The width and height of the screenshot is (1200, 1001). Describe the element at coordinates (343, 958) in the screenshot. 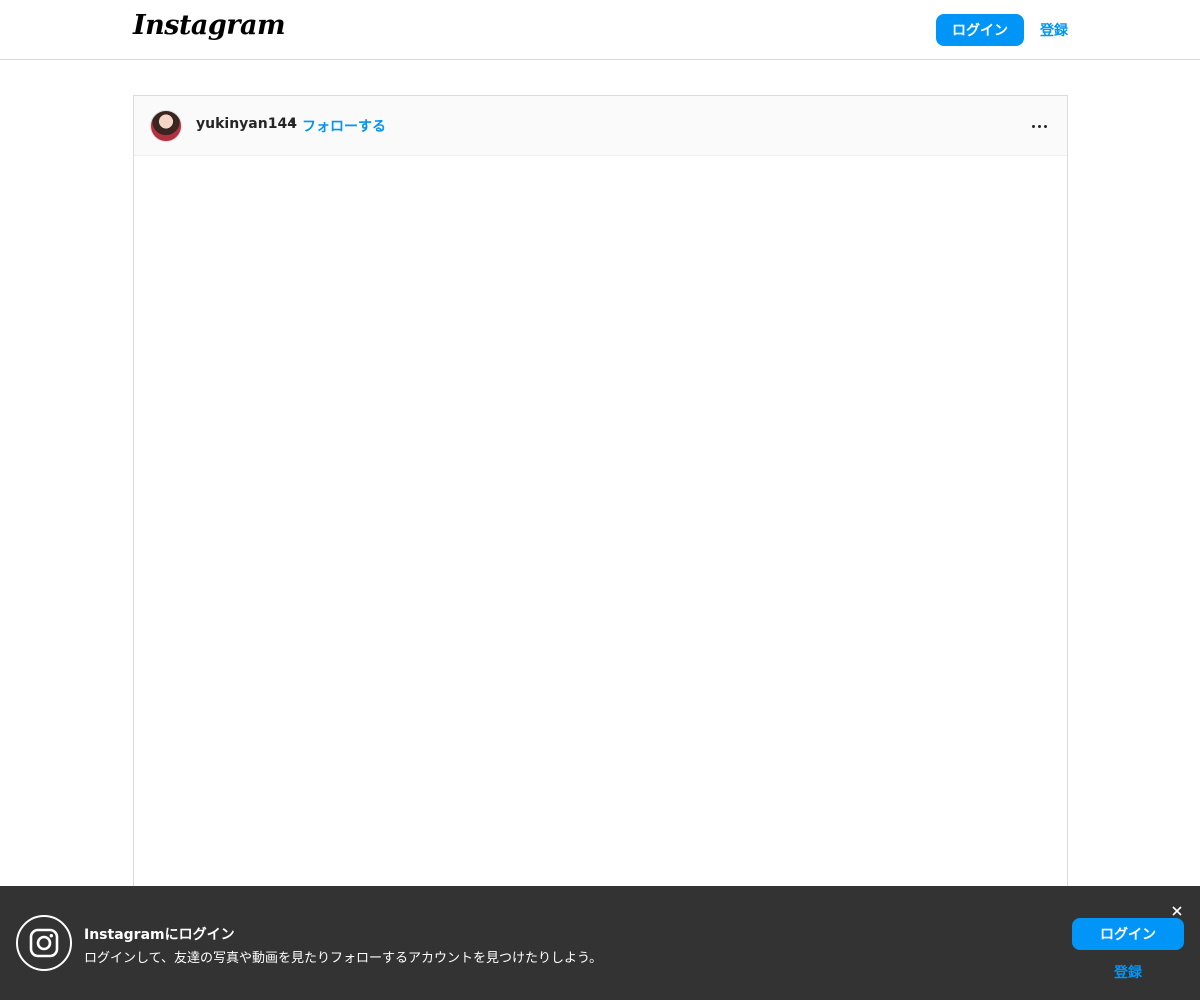

I see `banner-subtitle: ログインして、友達の写真や動画を見たりフォローするアカウントを見つけたりしよう。` at that location.